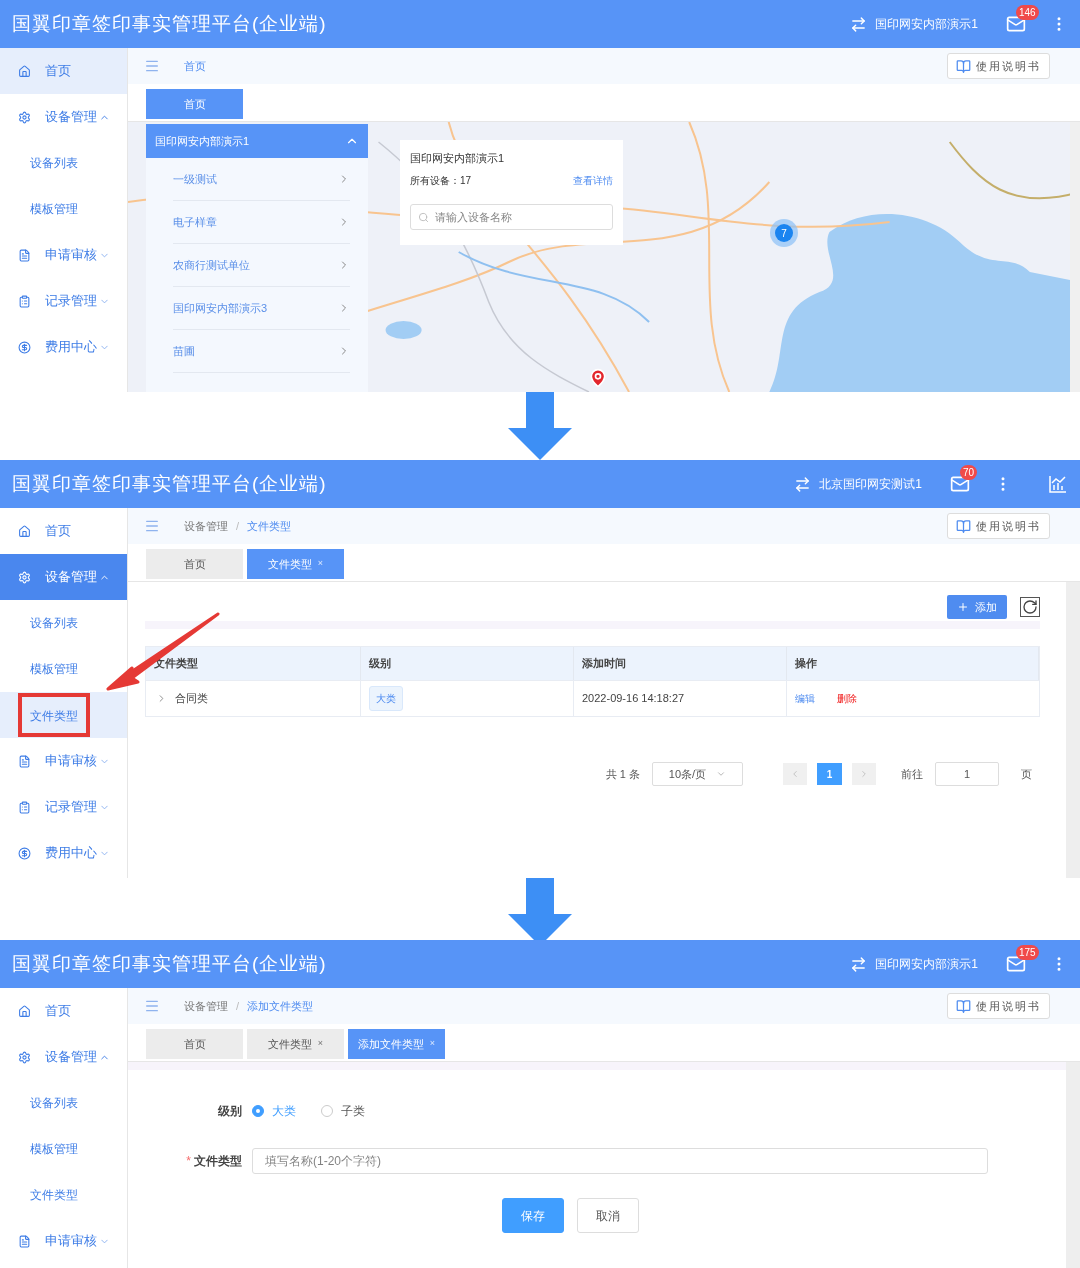  Describe the element at coordinates (261, 222) in the screenshot. I see `tree-item: 电子样章` at that location.